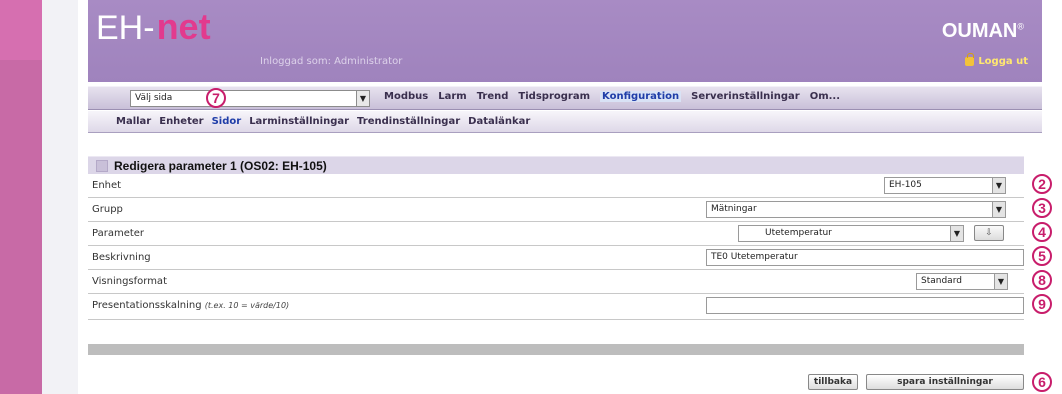 The image size is (1062, 394). I want to click on form-row-parameter: Parameter Utetemperatur ▼ ⇩, so click(556, 234).